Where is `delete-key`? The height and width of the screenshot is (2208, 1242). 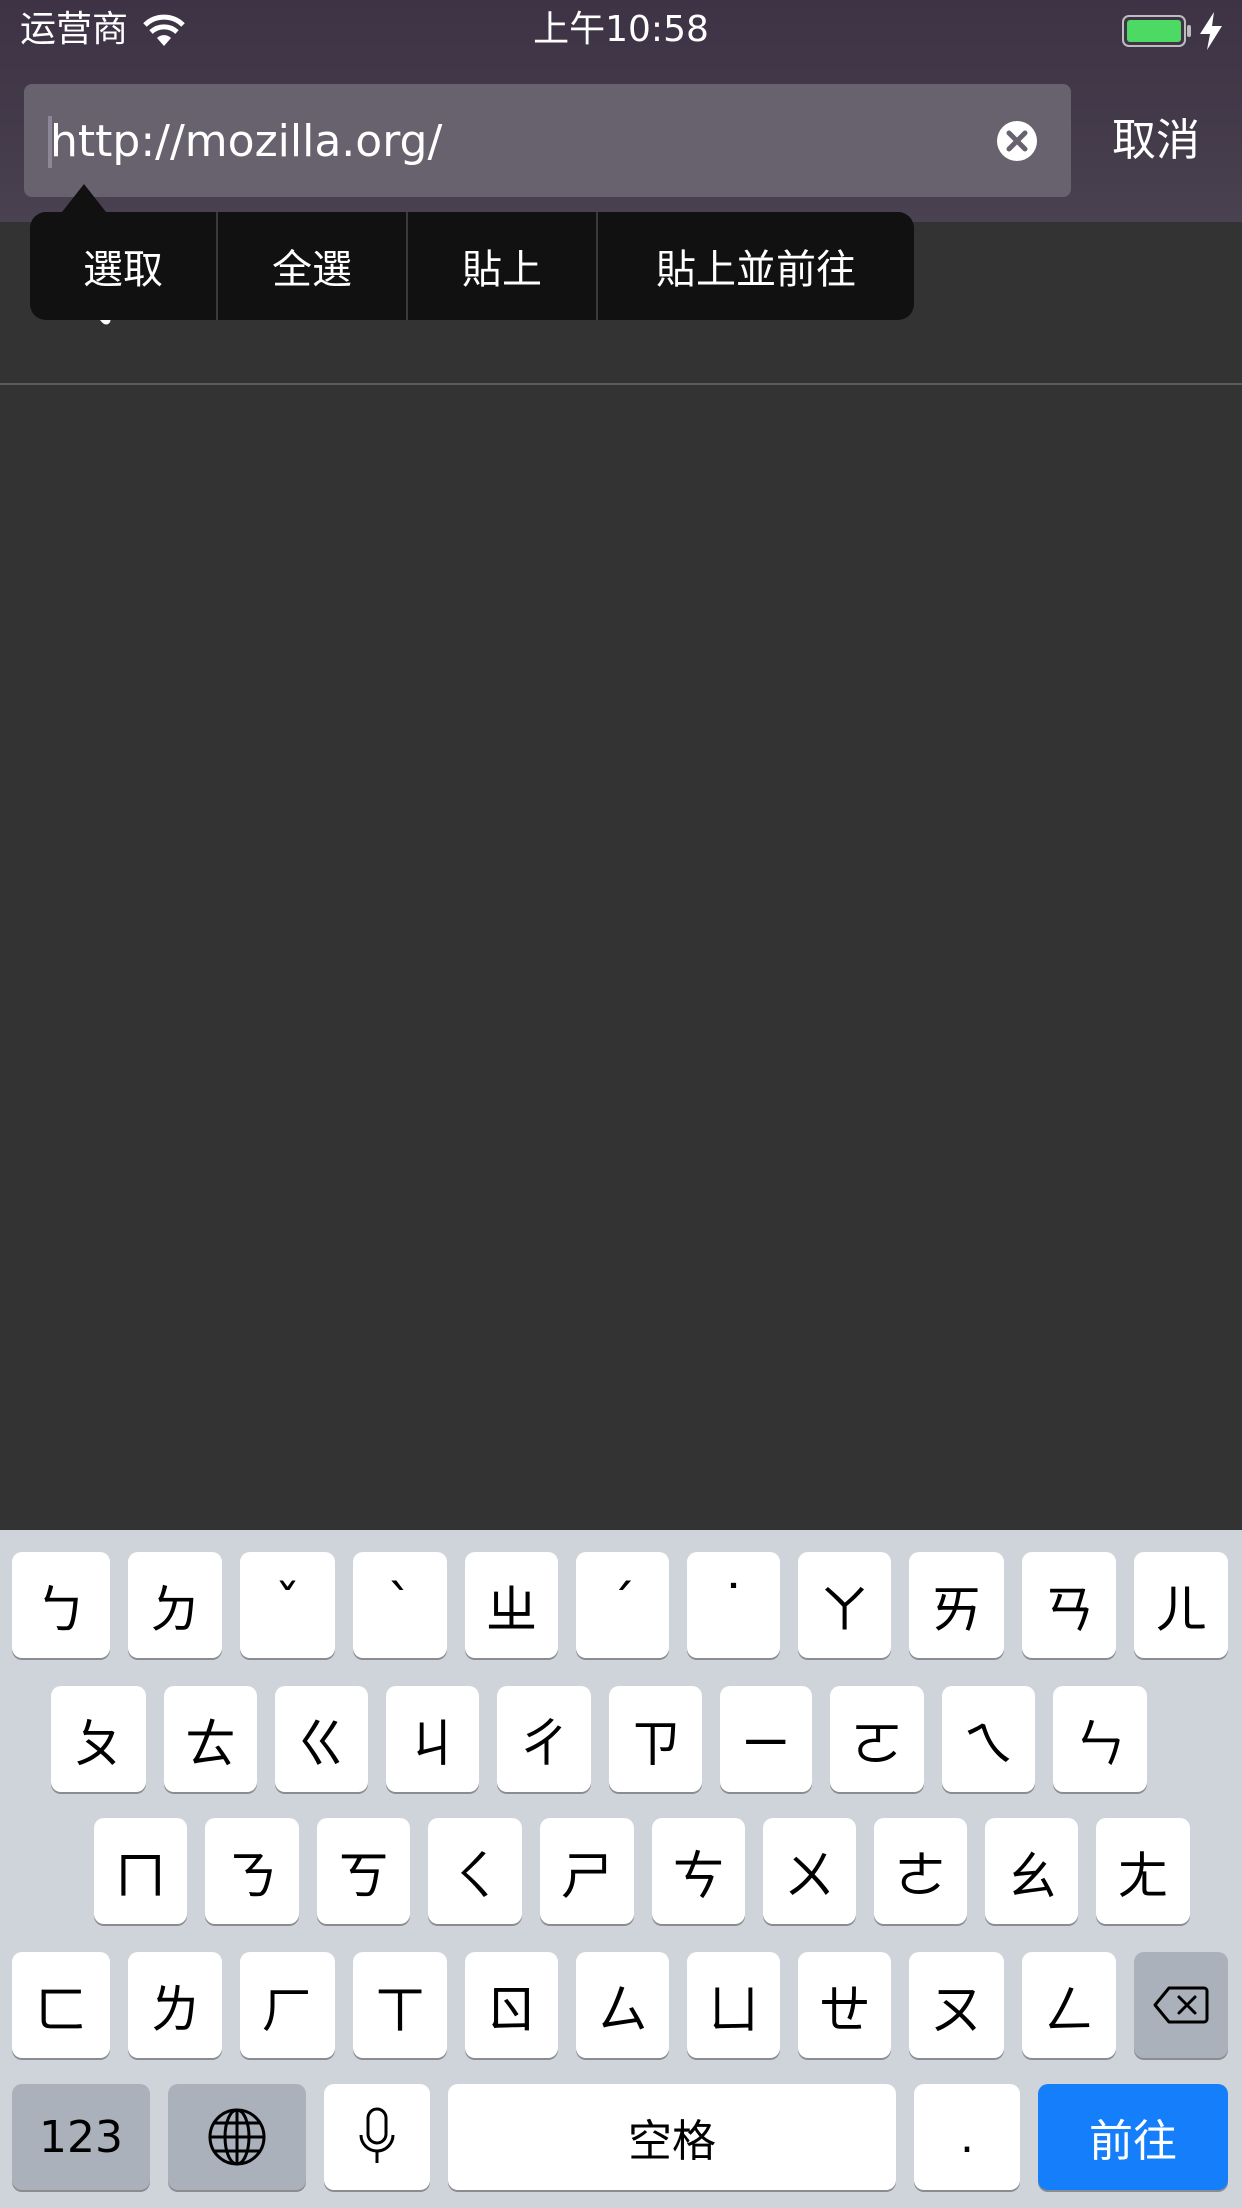 delete-key is located at coordinates (1181, 2005).